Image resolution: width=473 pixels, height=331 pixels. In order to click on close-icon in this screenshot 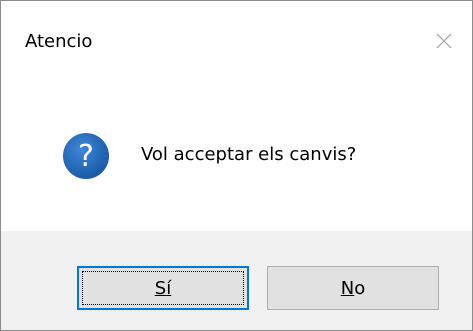, I will do `click(444, 41)`.